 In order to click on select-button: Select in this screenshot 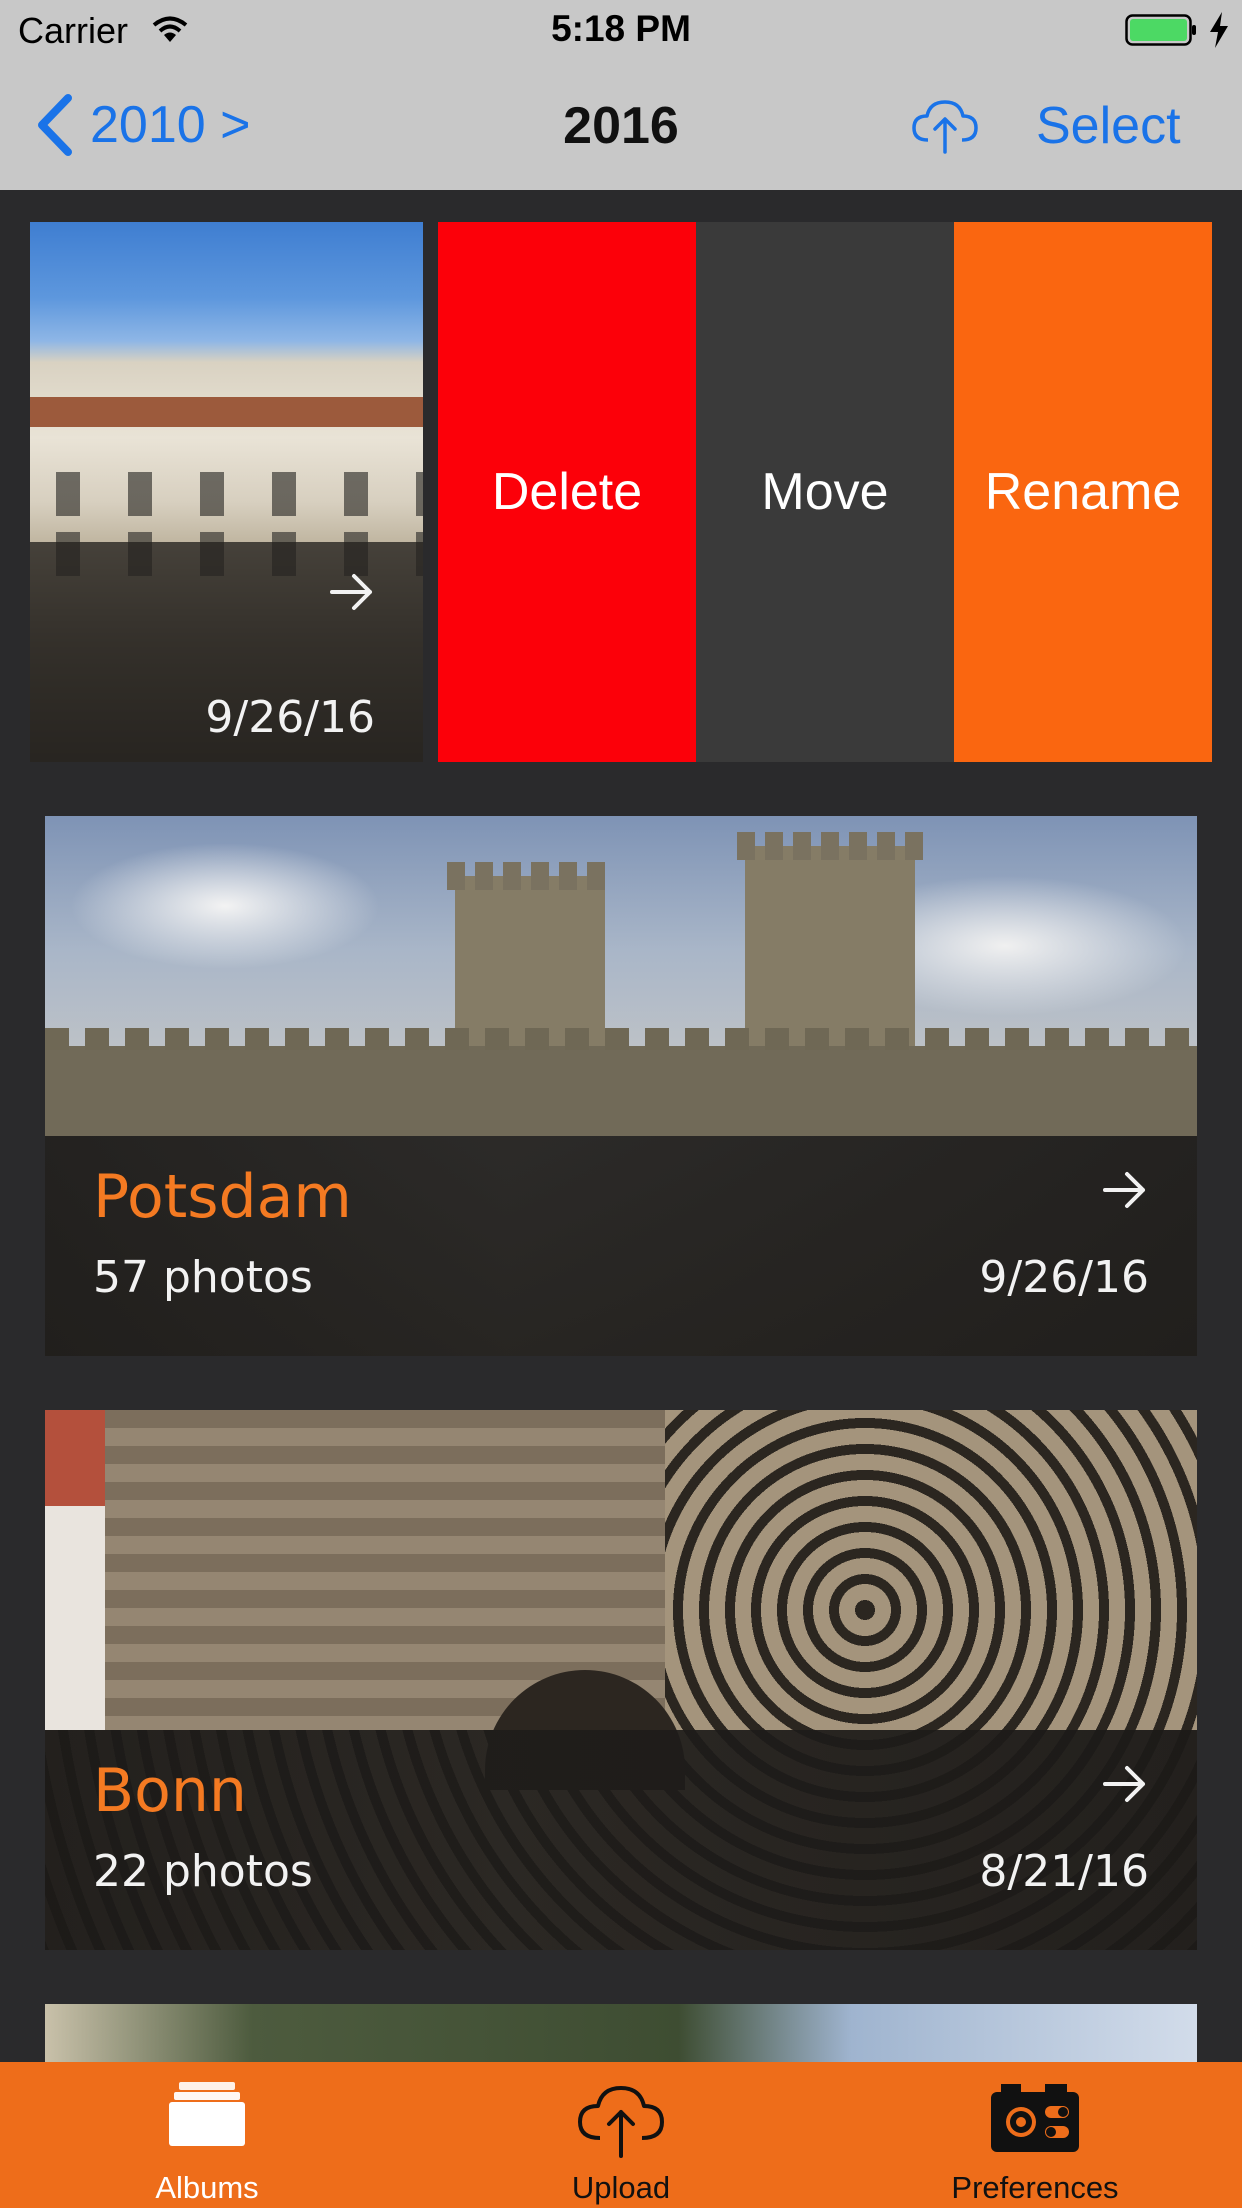, I will do `click(1108, 126)`.